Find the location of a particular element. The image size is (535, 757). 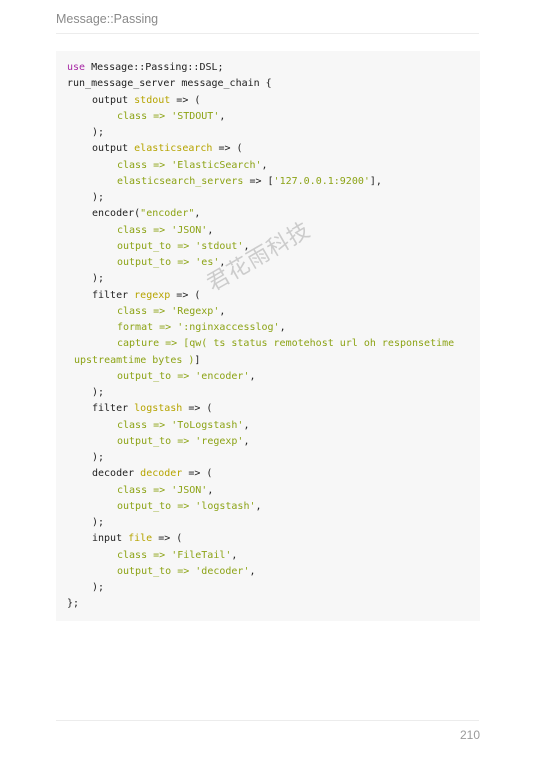

code-text: input is located at coordinates (110, 539).